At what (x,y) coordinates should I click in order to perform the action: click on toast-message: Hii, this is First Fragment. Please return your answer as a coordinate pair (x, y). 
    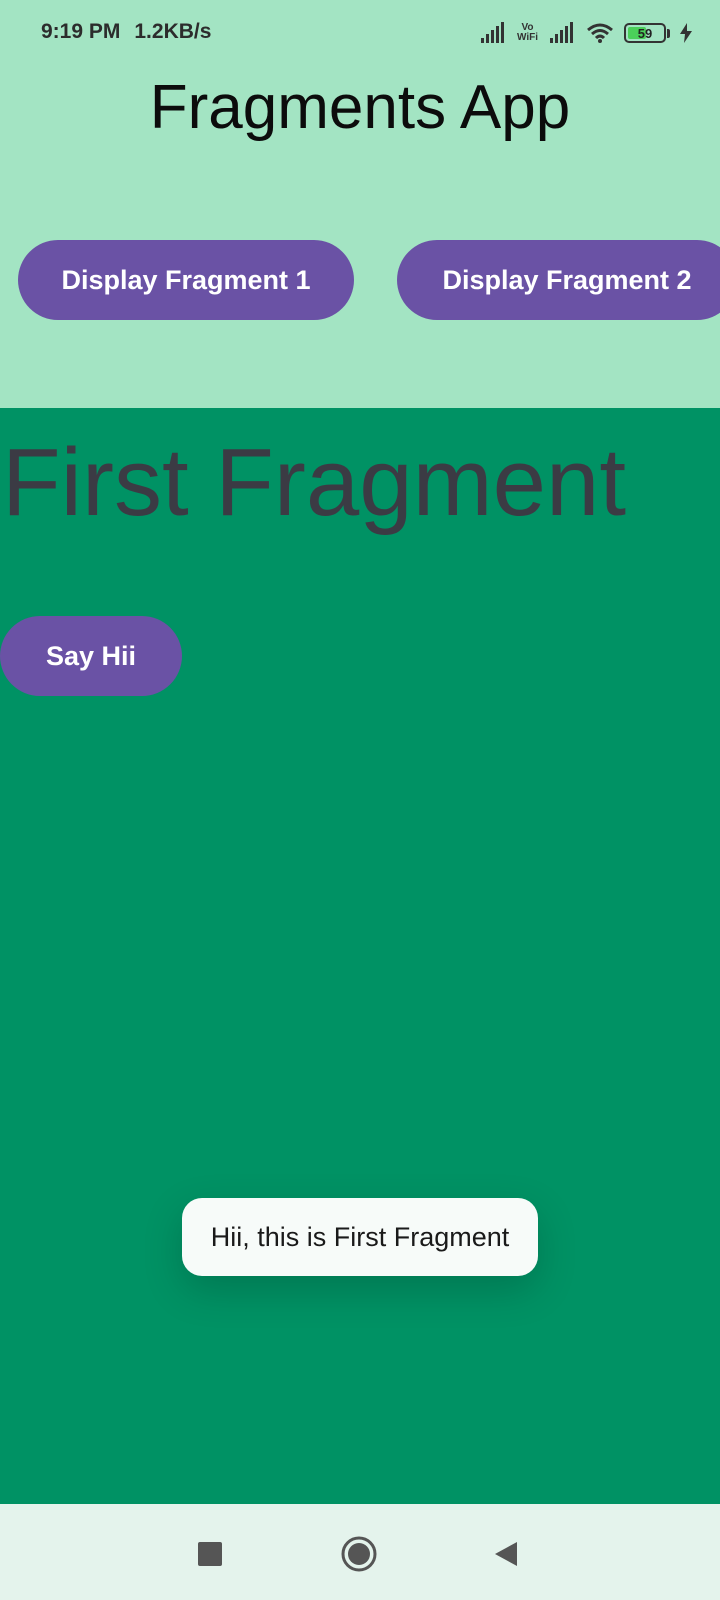
    Looking at the image, I should click on (360, 1237).